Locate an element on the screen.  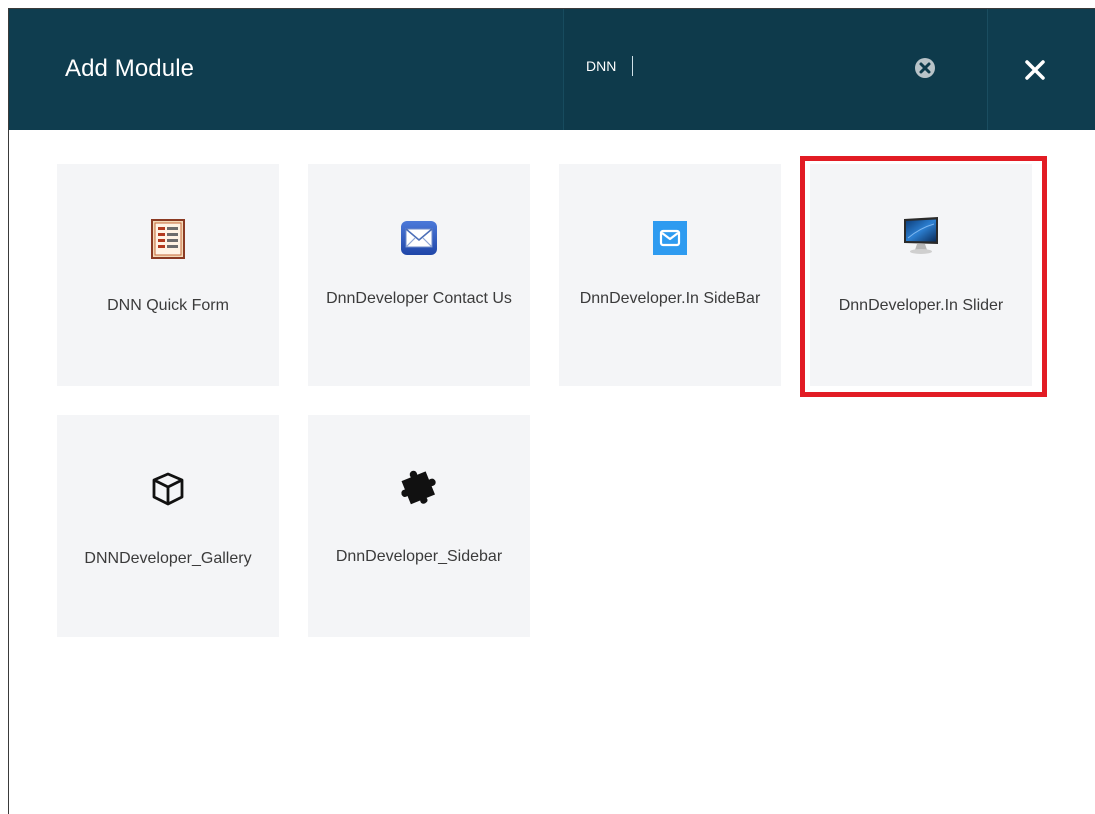
text-caret is located at coordinates (632, 66).